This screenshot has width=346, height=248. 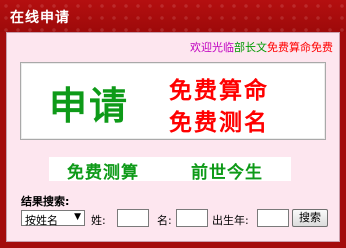 What do you see at coordinates (133, 218) in the screenshot?
I see `surname-input` at bounding box center [133, 218].